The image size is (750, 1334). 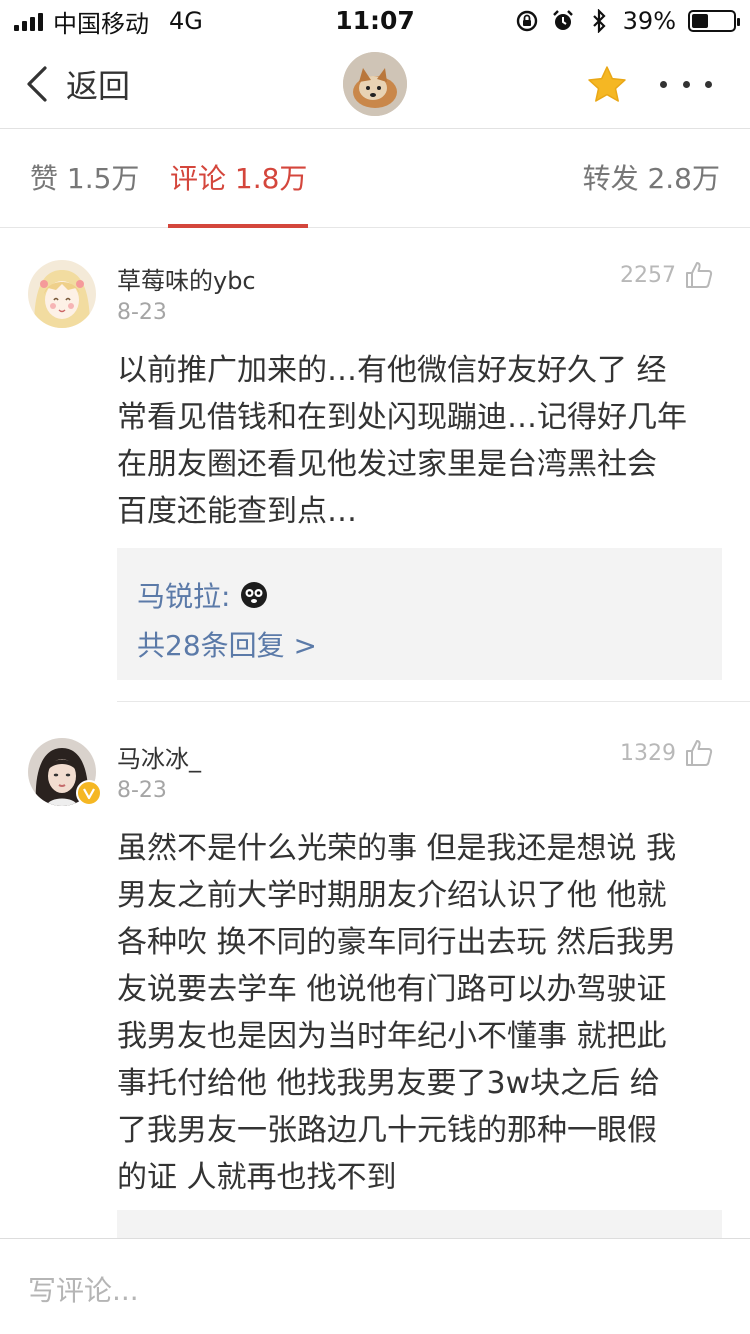 What do you see at coordinates (648, 275) in the screenshot?
I see `like-count: 2257` at bounding box center [648, 275].